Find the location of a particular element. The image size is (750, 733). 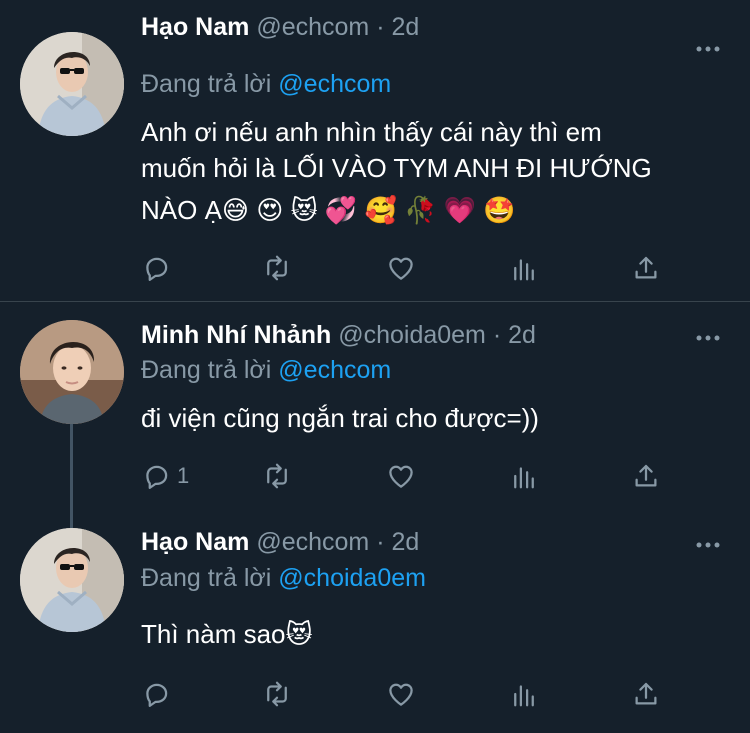

text-line: muốn hỏi là LỐI VÀO TYM ANH ĐI HƯỚNG is located at coordinates (396, 168).